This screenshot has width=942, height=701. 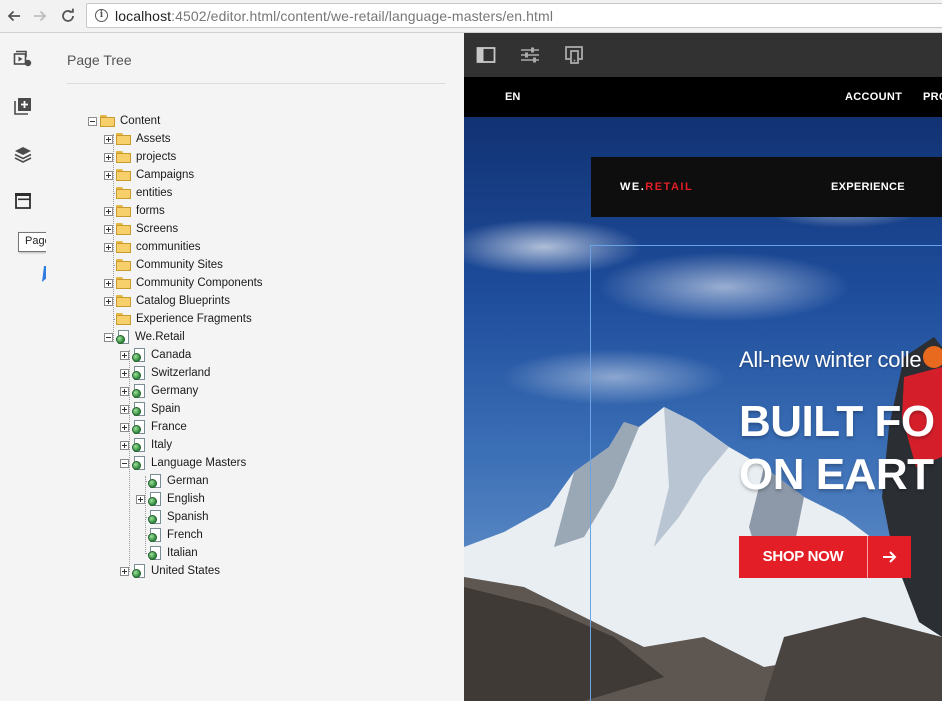 I want to click on language-selector: EN, so click(x=512, y=97).